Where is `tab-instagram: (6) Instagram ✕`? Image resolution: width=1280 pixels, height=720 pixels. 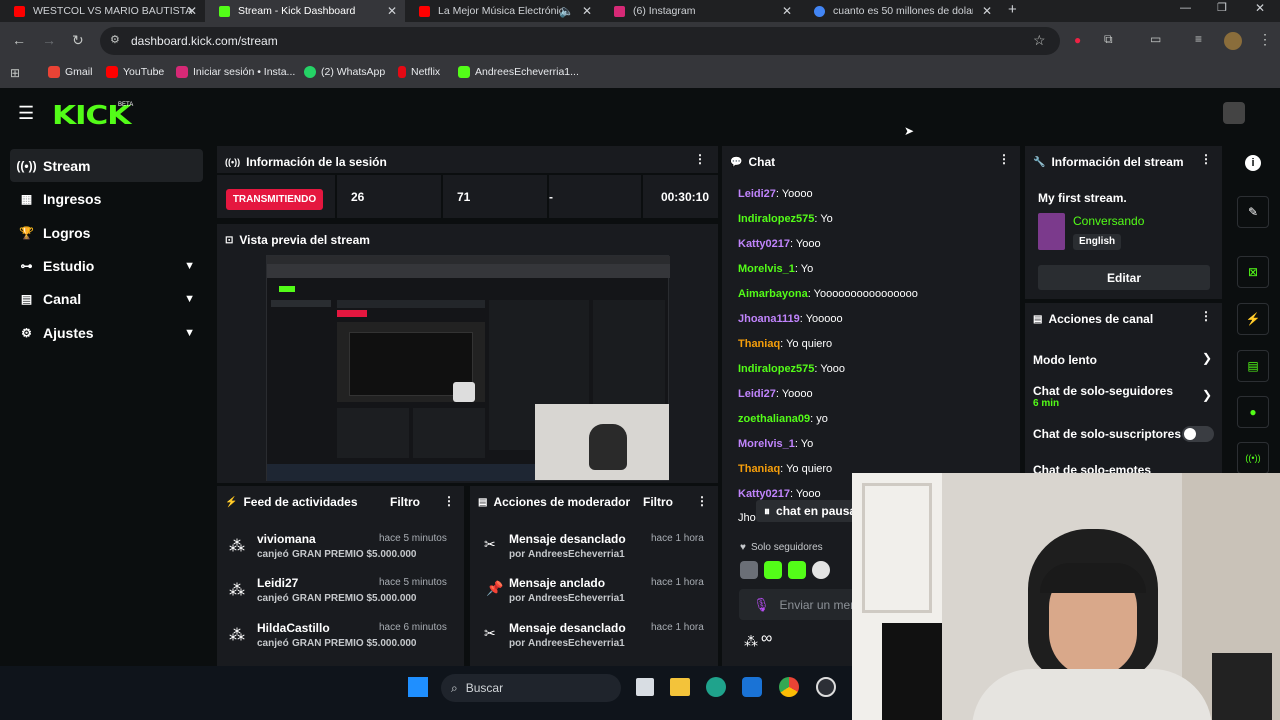 tab-instagram: (6) Instagram ✕ is located at coordinates (700, 11).